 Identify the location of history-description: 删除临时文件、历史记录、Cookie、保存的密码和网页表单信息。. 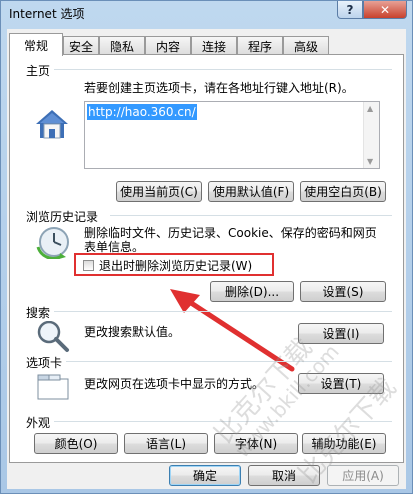
(230, 240).